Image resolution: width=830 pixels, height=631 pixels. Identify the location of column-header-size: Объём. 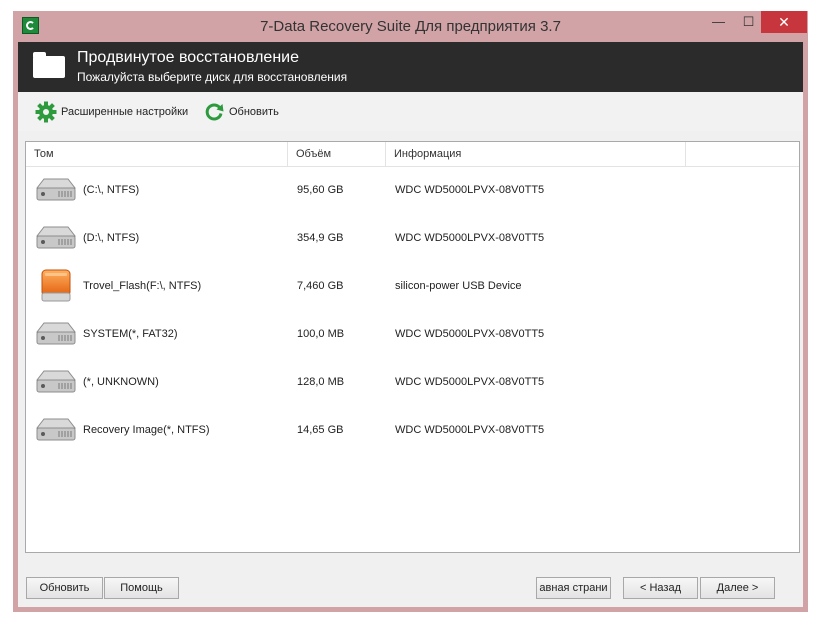
(337, 154).